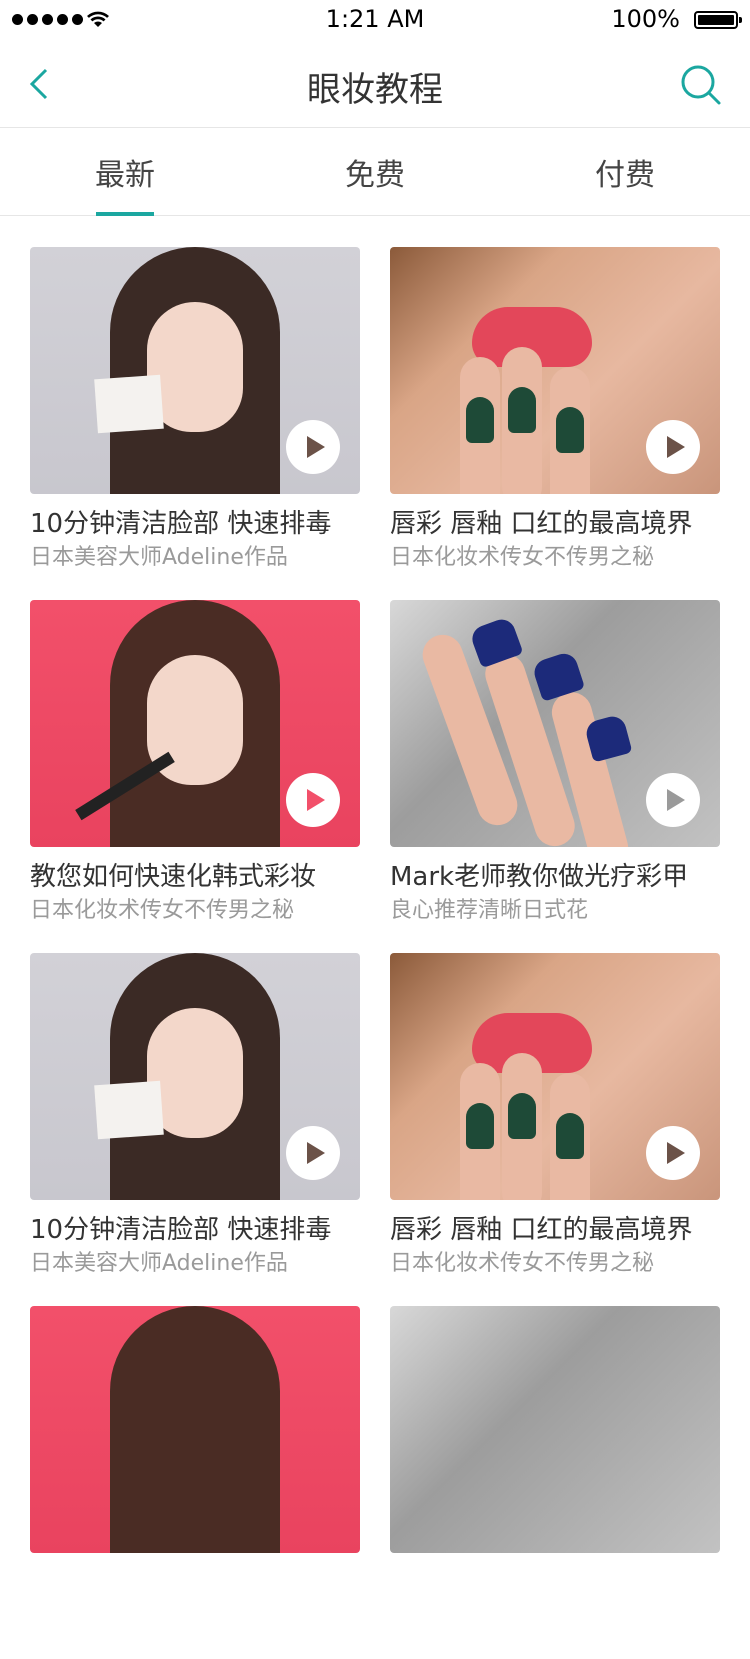 The height and width of the screenshot is (1659, 750). I want to click on tab-bar: 最新 免费 付费, so click(375, 172).